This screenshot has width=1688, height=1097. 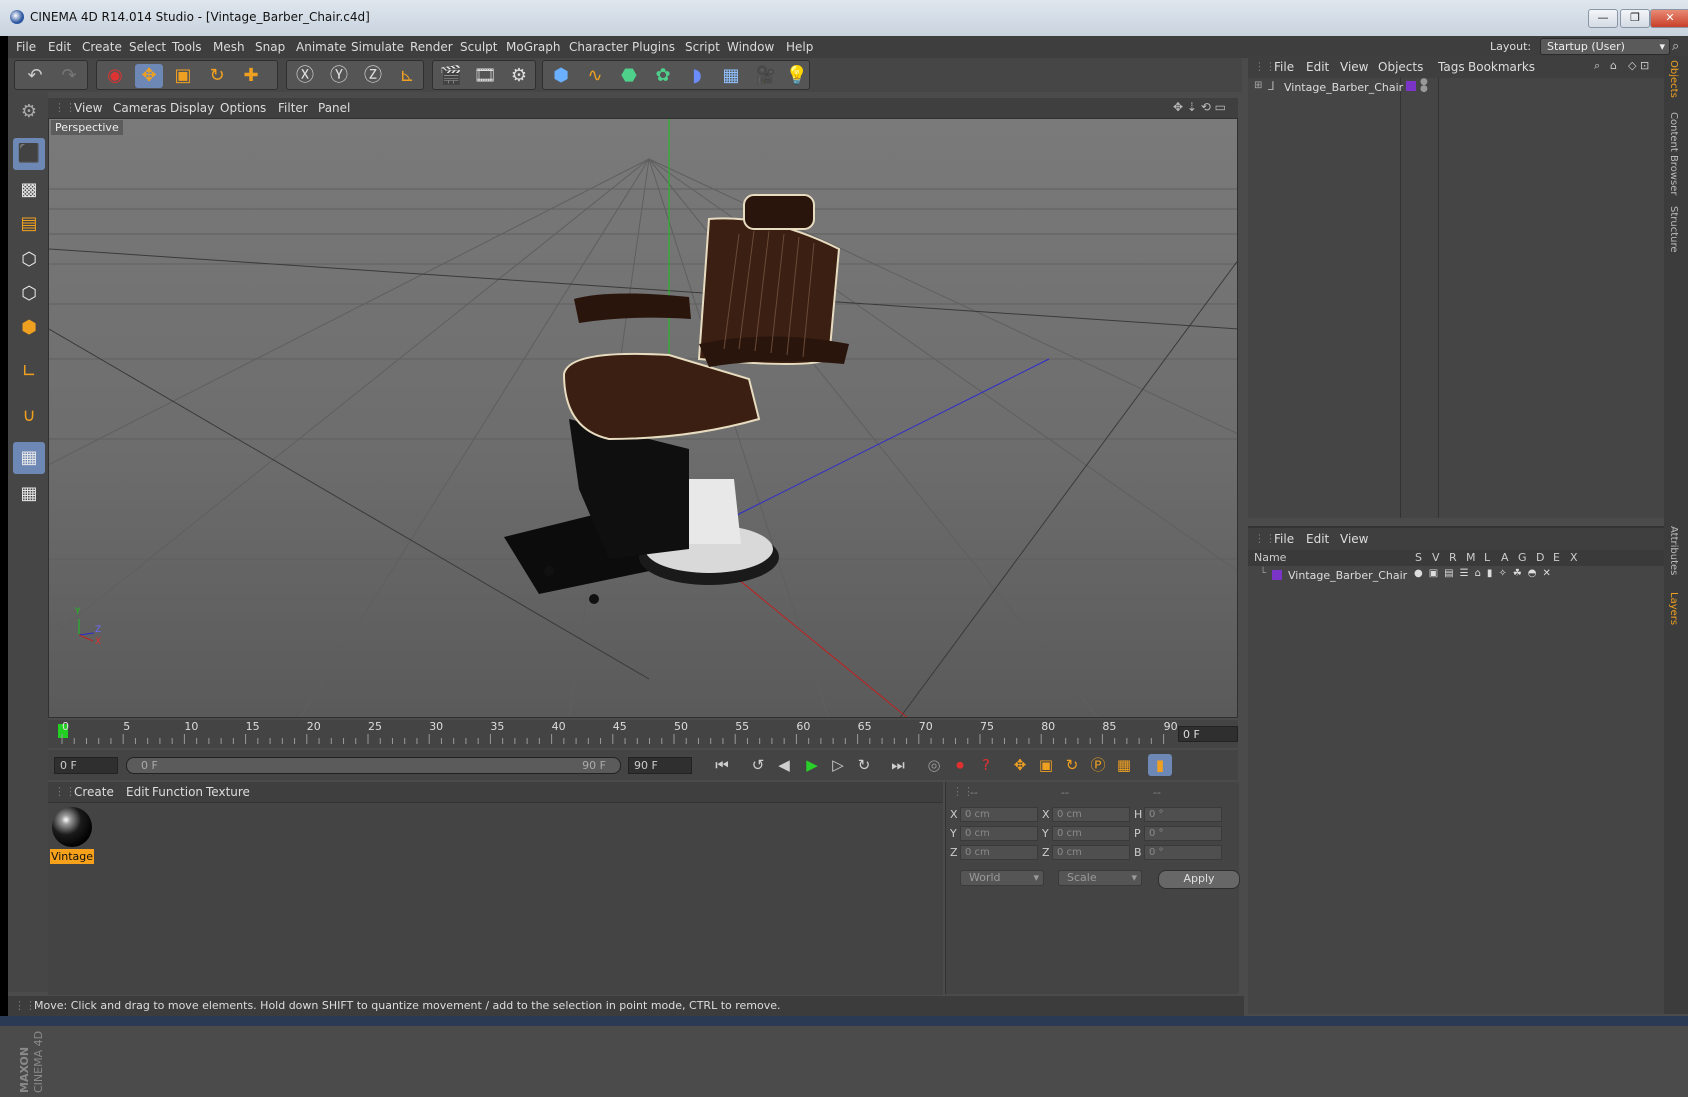 I want to click on autokey-icon: ⏺, so click(x=960, y=765).